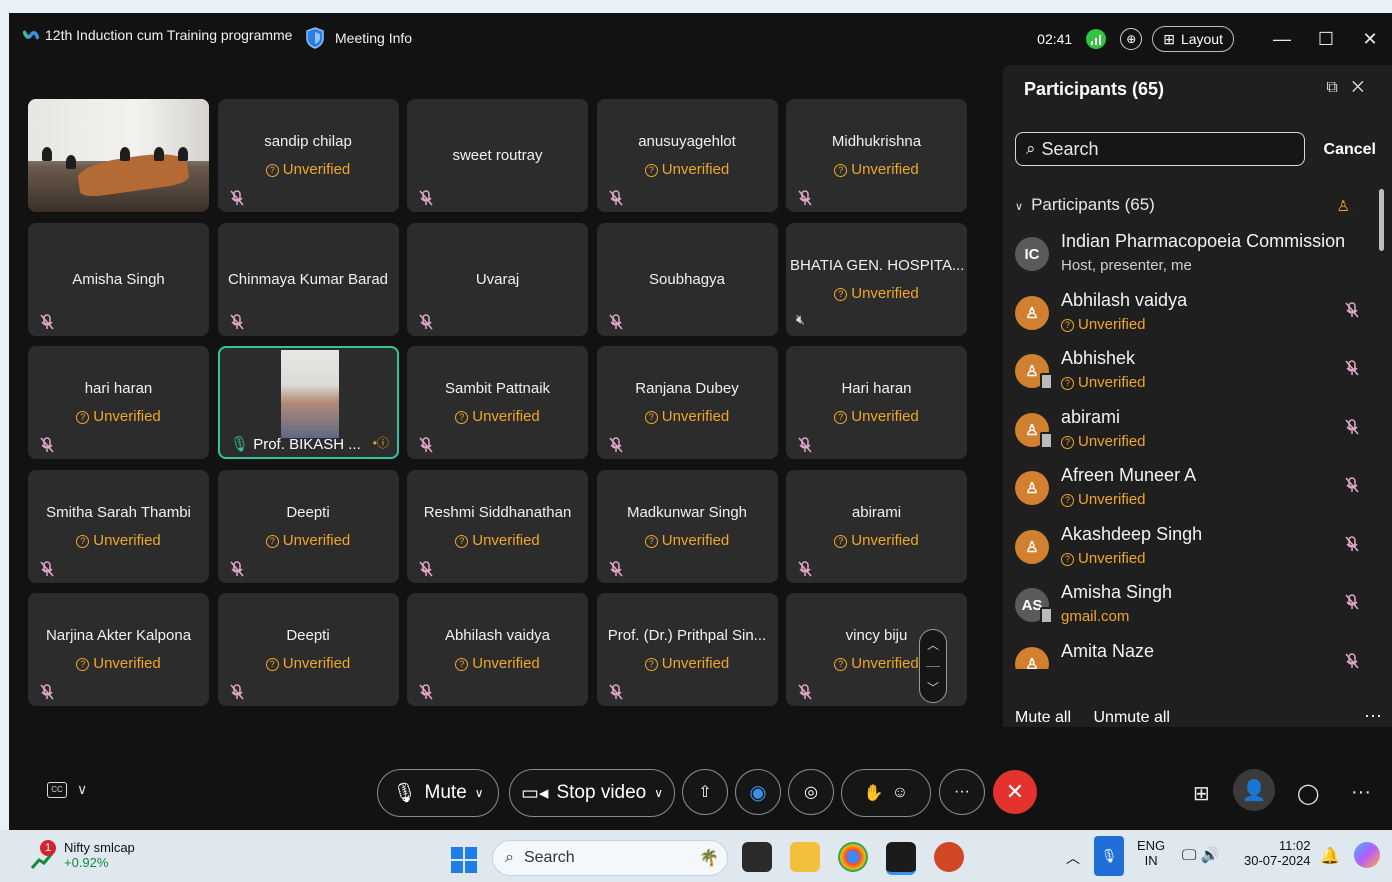 Image resolution: width=1392 pixels, height=882 pixels. I want to click on task-view-icon, so click(757, 857).